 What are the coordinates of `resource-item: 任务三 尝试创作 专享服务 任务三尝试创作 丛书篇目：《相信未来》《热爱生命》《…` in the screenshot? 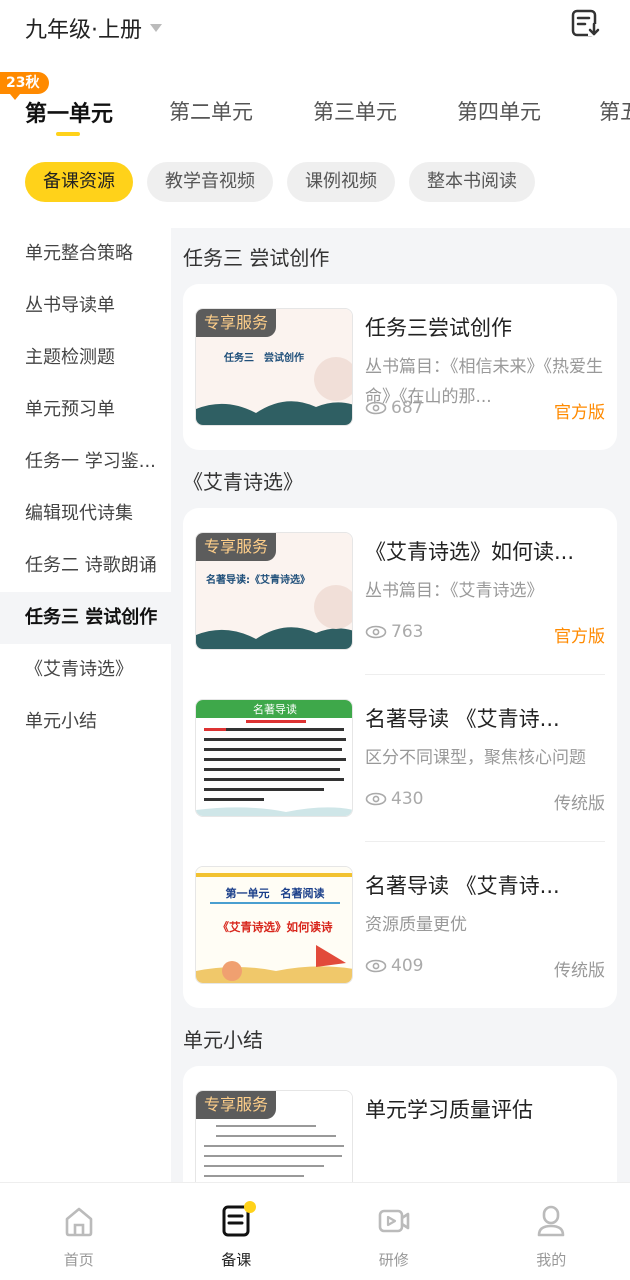 It's located at (400, 367).